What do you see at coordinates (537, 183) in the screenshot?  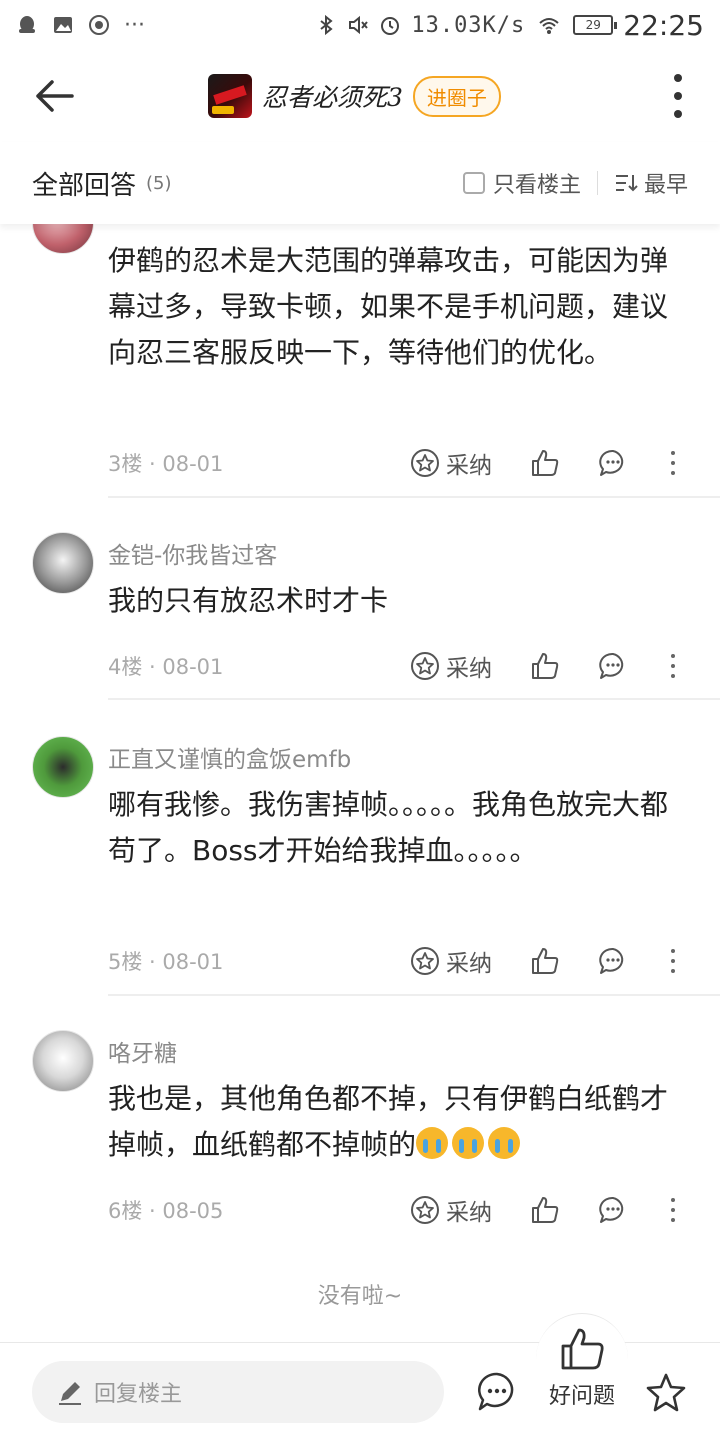 I see `only-host-label: 只看楼主` at bounding box center [537, 183].